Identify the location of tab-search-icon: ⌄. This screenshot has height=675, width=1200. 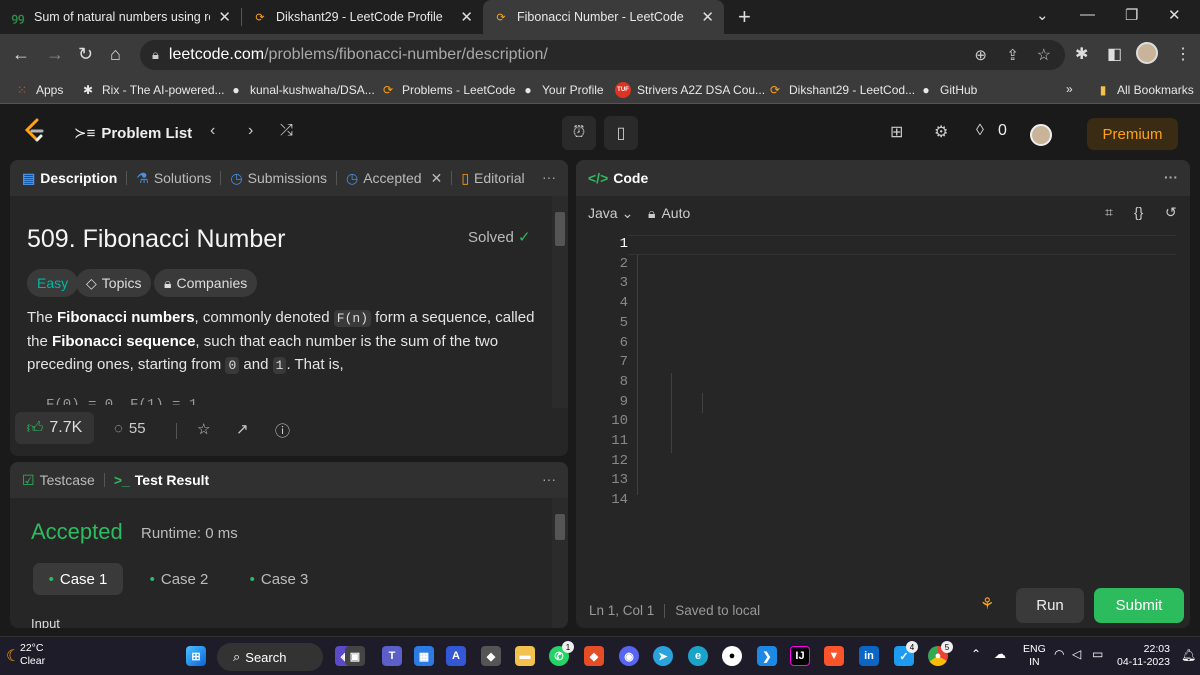
(1042, 15).